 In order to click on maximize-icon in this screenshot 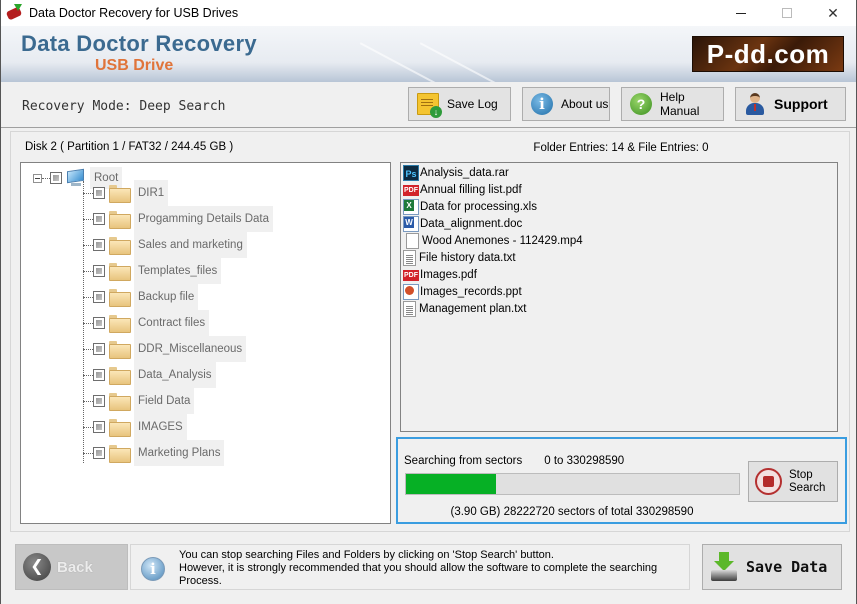, I will do `click(787, 13)`.